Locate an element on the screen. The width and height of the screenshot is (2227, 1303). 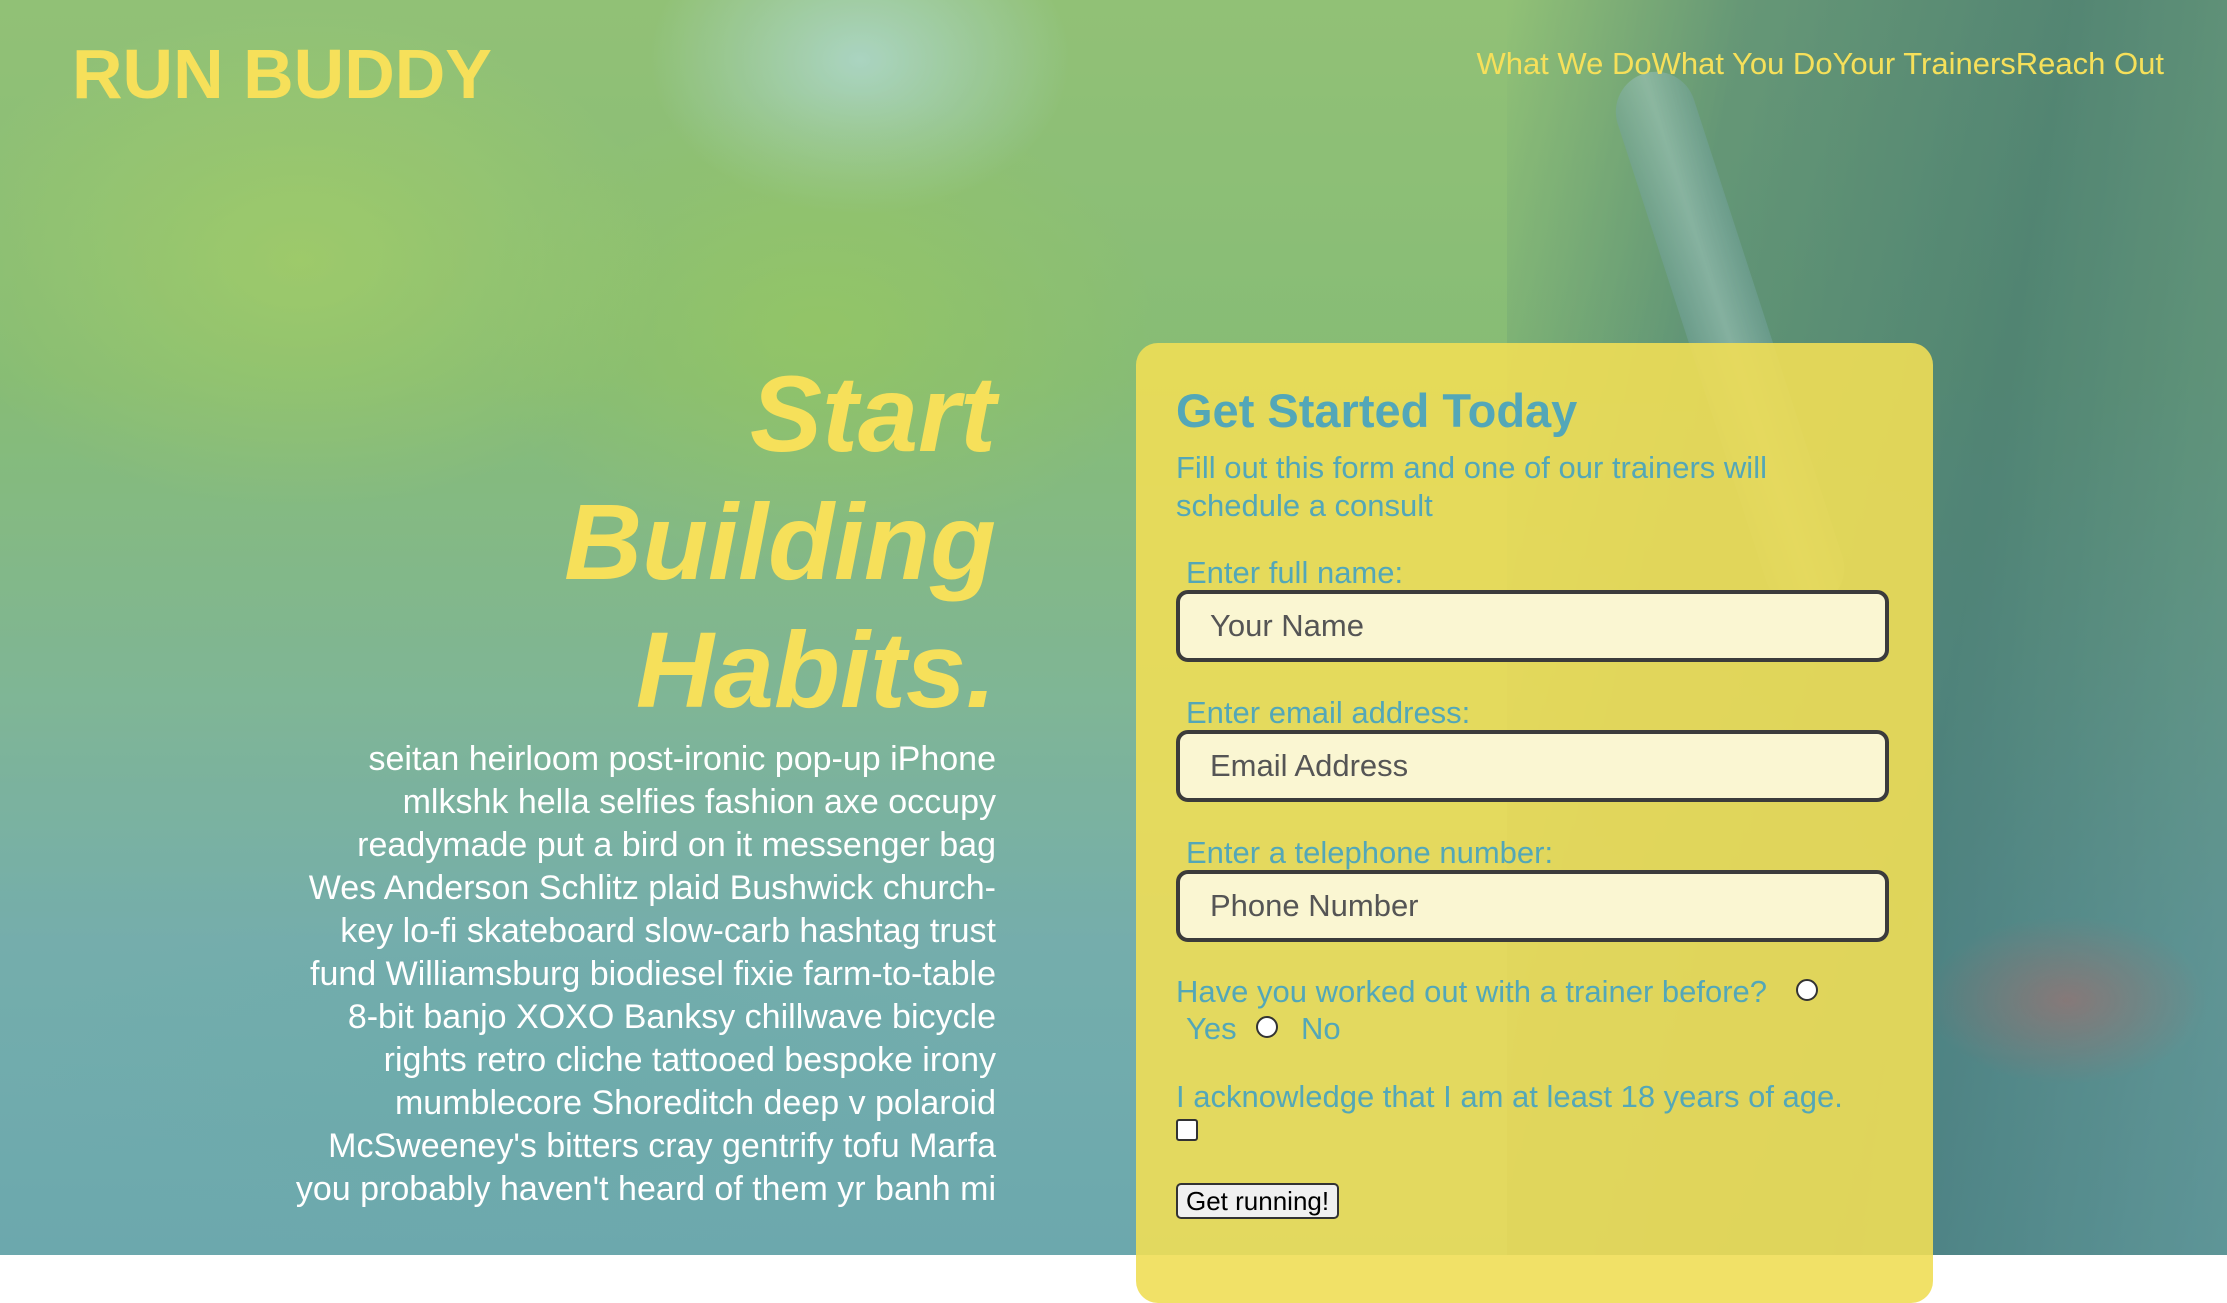
nav-reach-out: Reach Out is located at coordinates (2090, 64).